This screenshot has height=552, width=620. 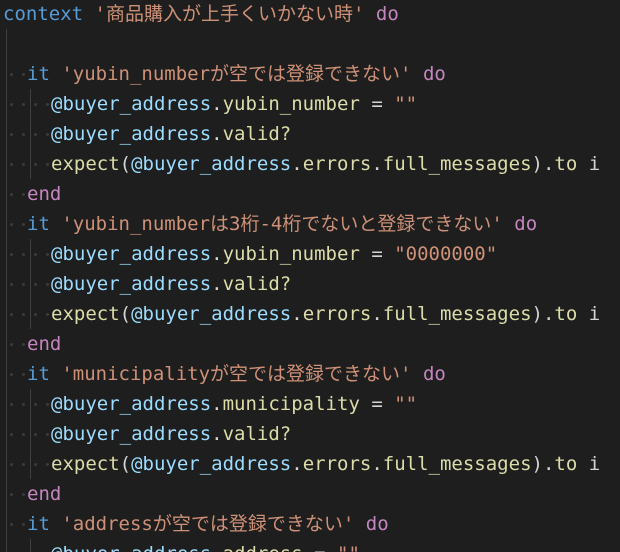 I want to click on code-line: @buyer_address.yubin_number = "0000000", so click(x=310, y=254).